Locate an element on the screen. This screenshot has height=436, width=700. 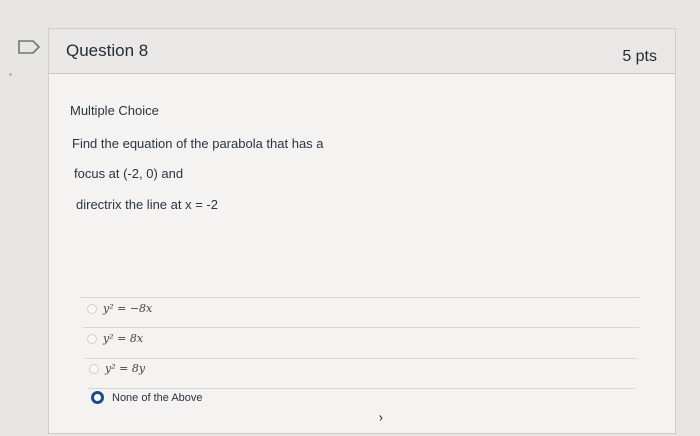
mouse-cursor-icon is located at coordinates (381, 418).